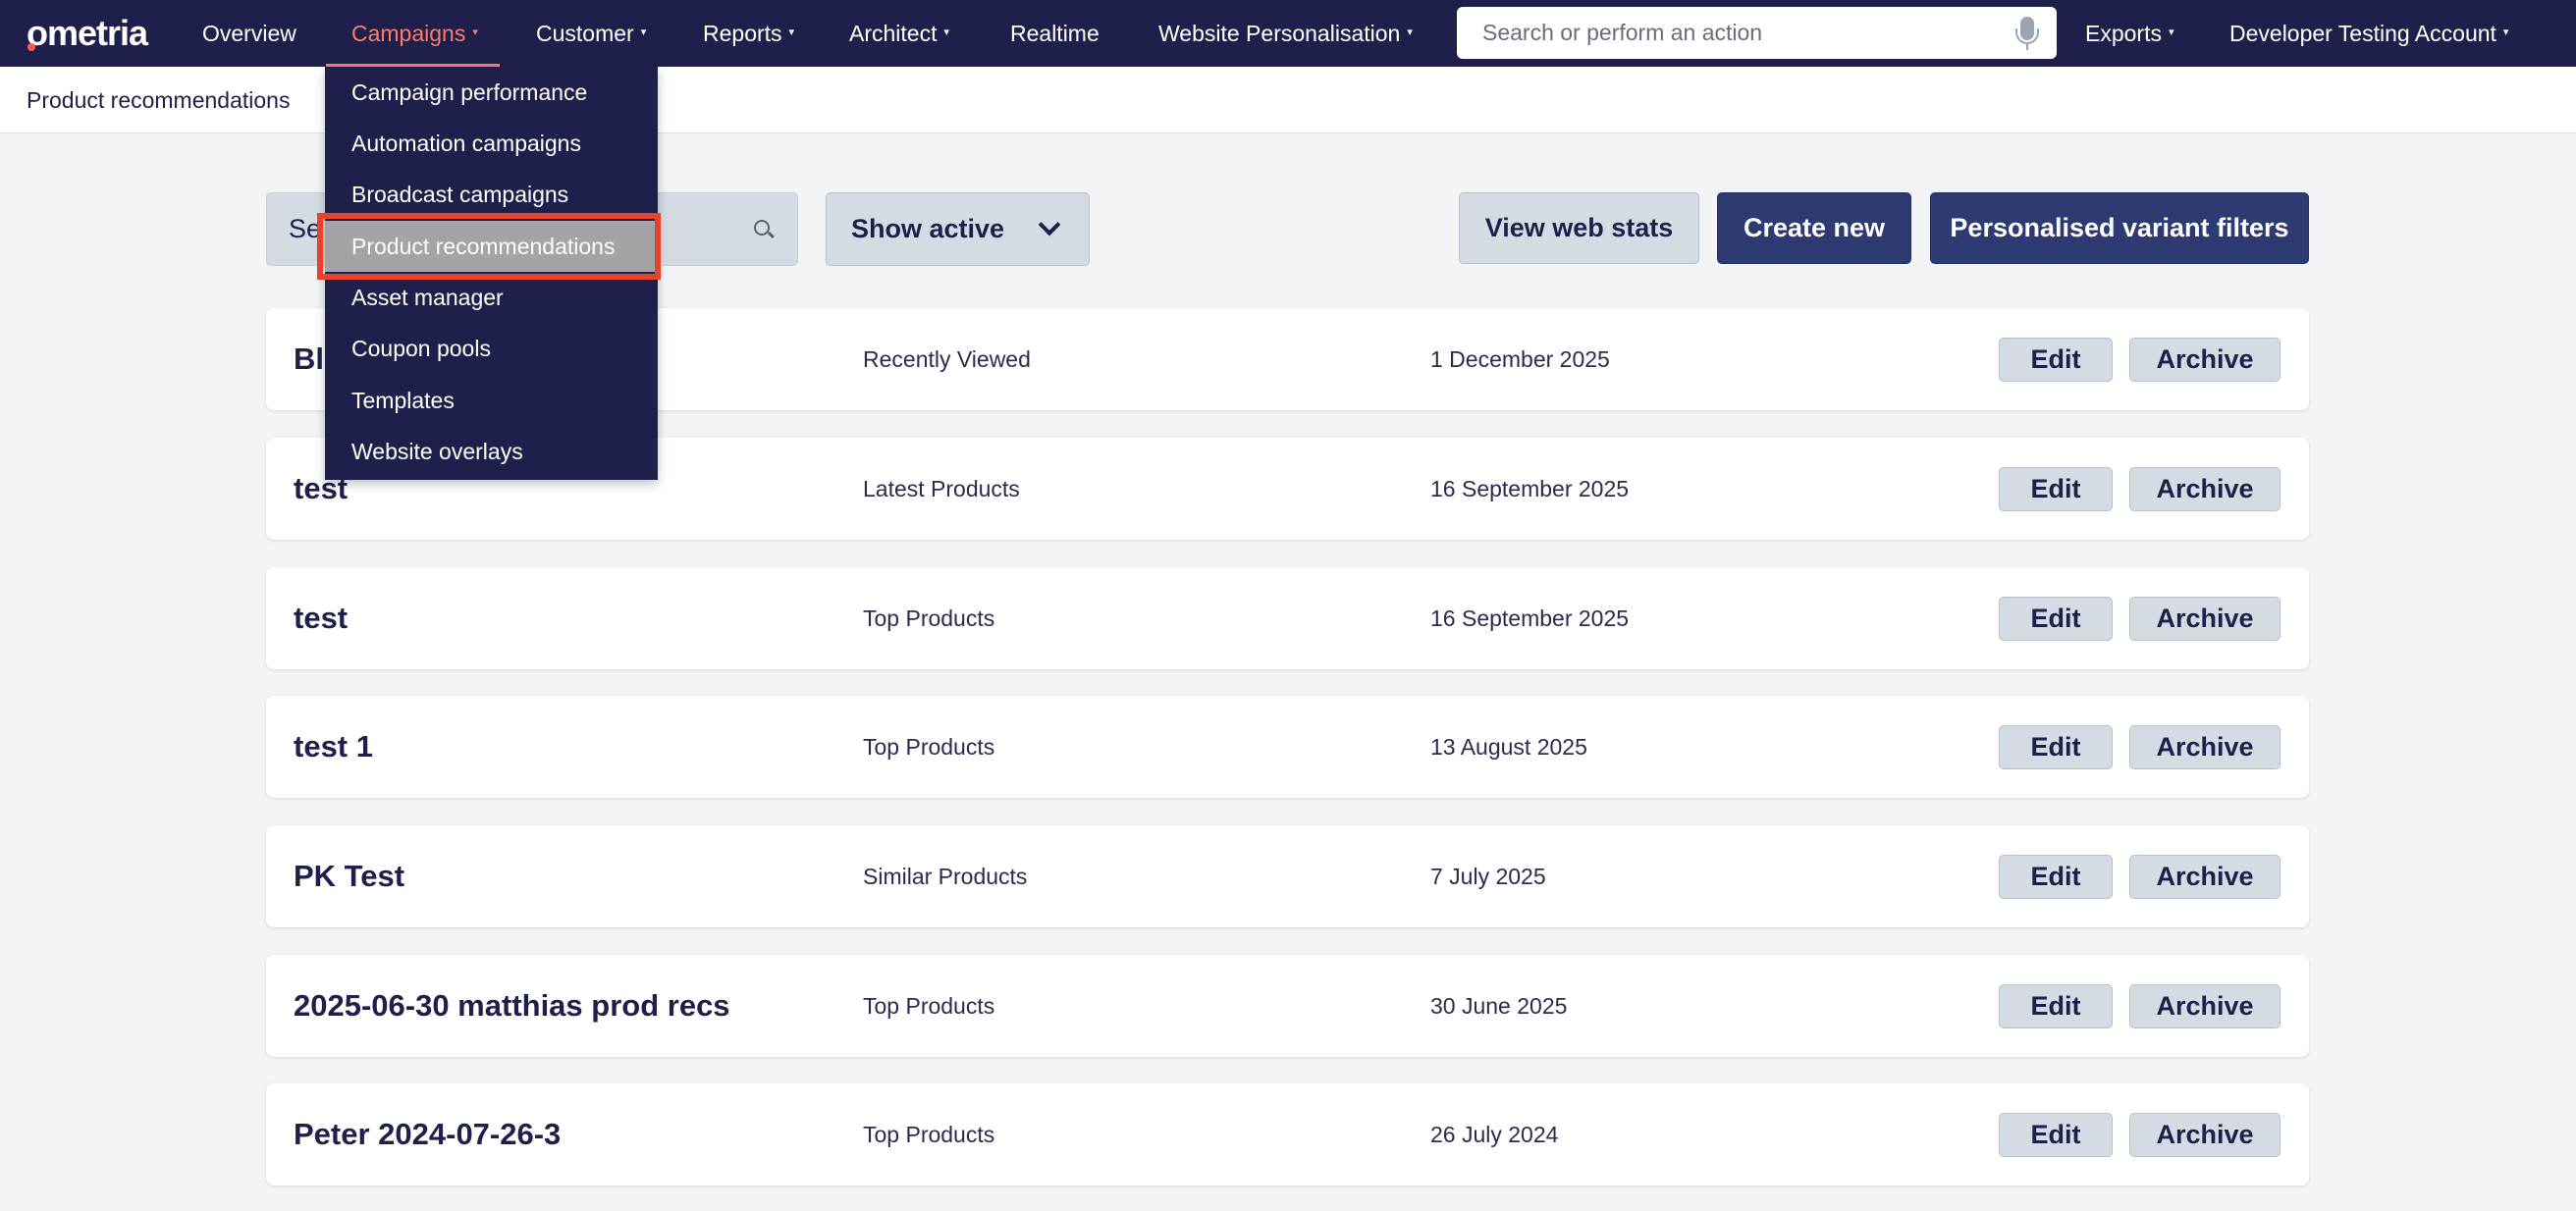  I want to click on nav-realtime: Realtime, so click(1055, 33).